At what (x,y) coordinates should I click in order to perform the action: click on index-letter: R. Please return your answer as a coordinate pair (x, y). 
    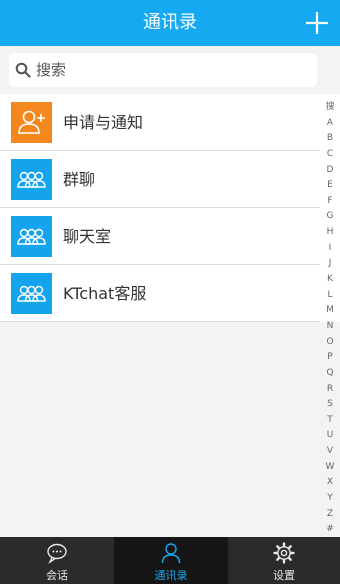
    Looking at the image, I should click on (330, 390).